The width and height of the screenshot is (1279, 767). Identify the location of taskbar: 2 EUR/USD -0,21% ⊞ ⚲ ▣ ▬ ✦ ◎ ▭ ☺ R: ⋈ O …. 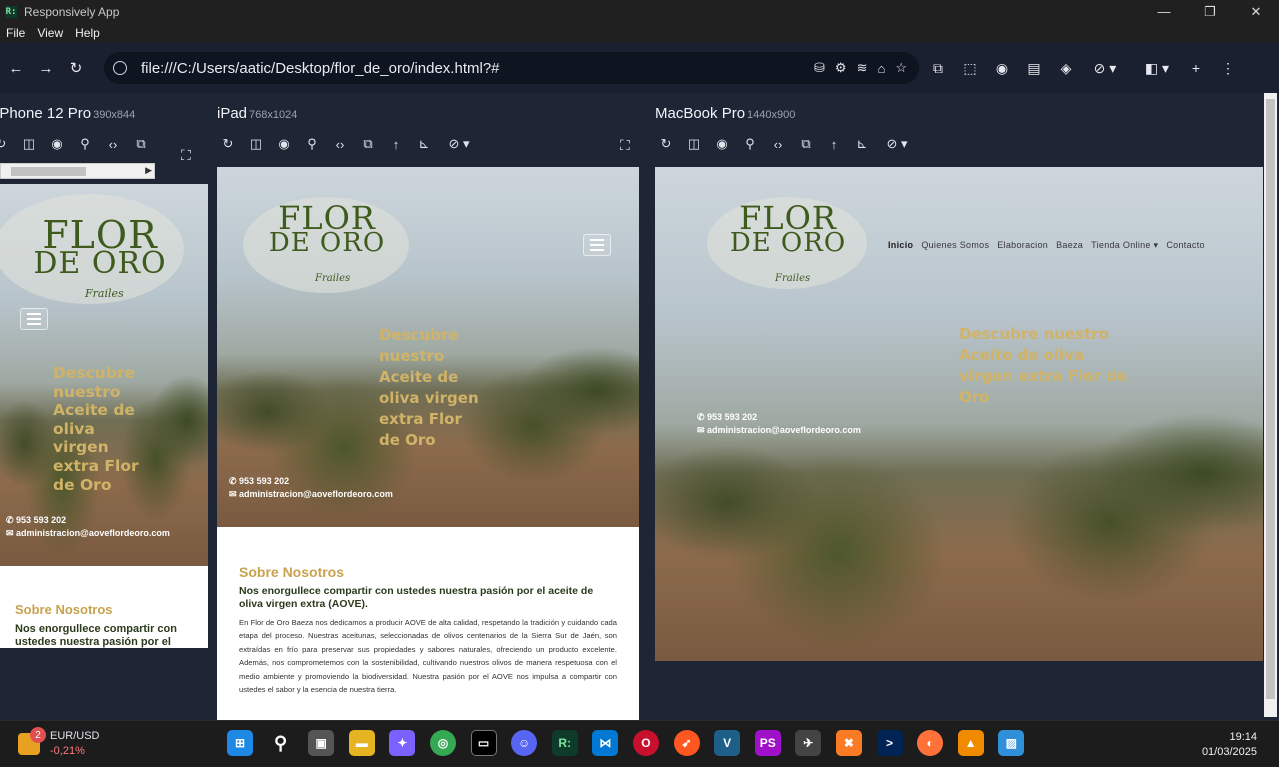
(639, 743).